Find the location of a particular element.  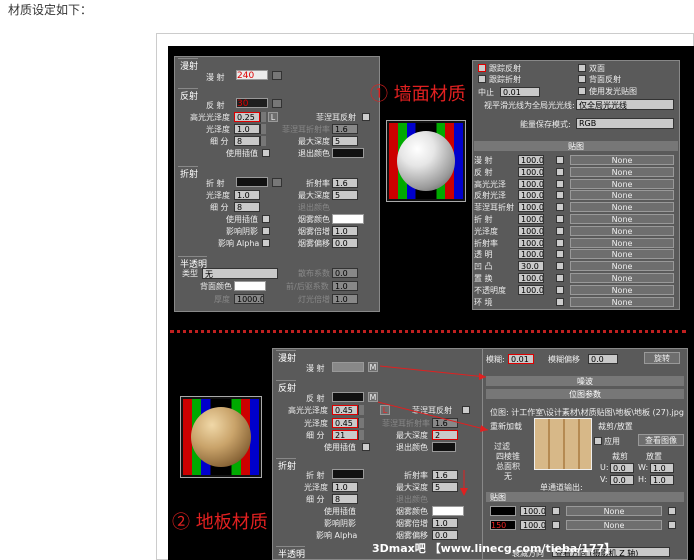

wall-refract-subdiv-input: 8 is located at coordinates (247, 207).